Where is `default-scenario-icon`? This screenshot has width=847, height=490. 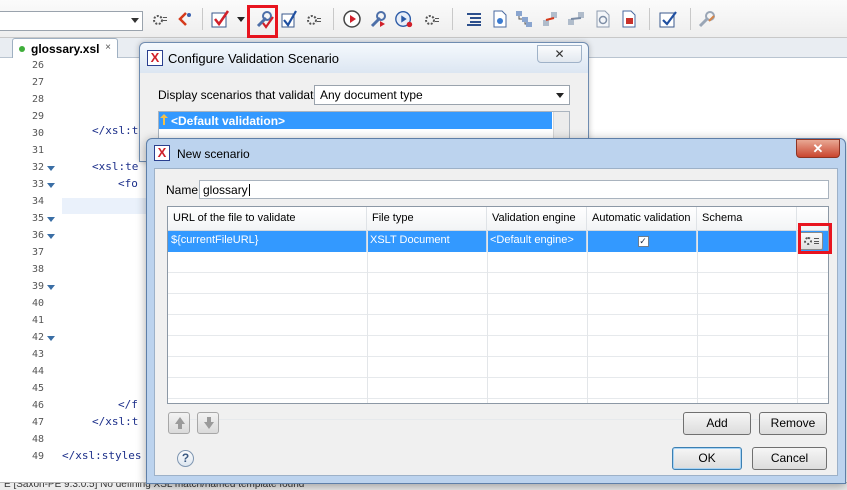 default-scenario-icon is located at coordinates (164, 119).